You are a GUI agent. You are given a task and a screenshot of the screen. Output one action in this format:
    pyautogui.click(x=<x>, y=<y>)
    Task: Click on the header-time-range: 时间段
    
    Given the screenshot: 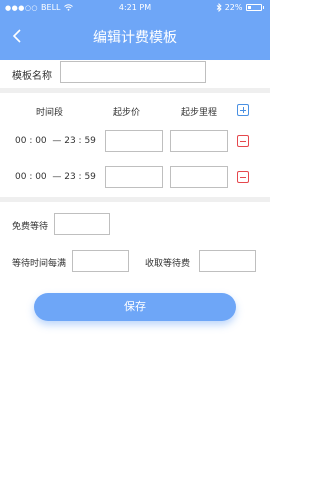 What is the action you would take?
    pyautogui.click(x=50, y=113)
    